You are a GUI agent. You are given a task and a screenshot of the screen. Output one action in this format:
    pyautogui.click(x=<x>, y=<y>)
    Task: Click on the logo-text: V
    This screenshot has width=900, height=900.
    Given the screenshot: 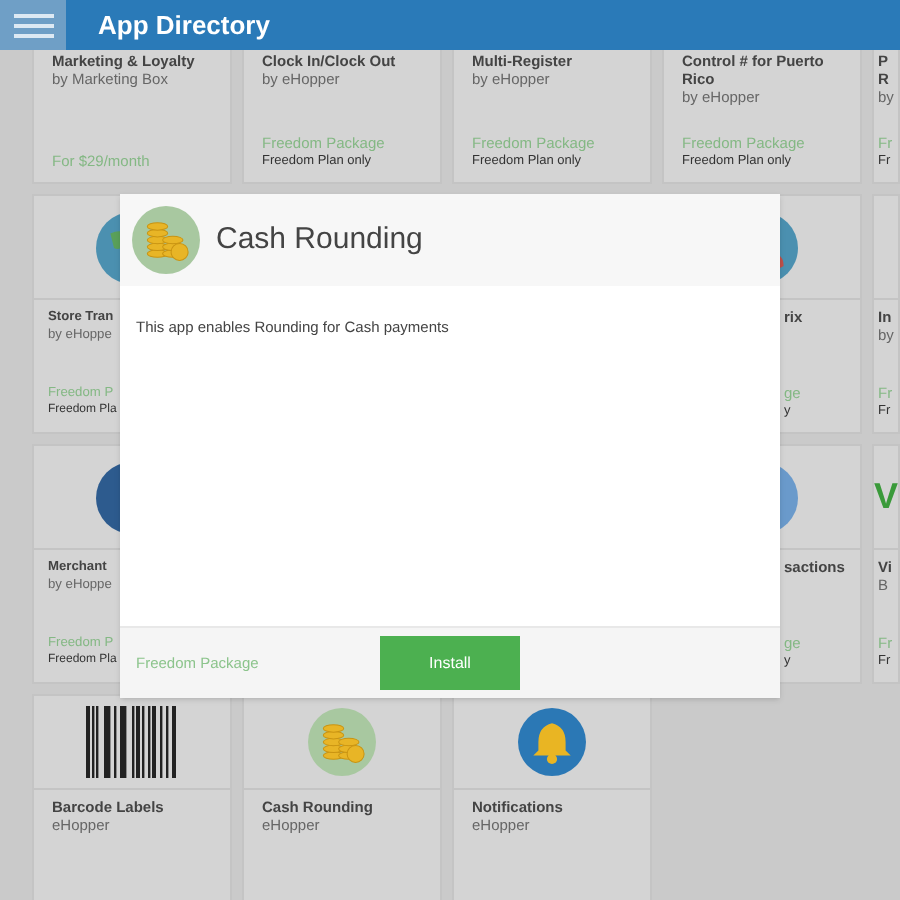 What is the action you would take?
    pyautogui.click(x=886, y=497)
    